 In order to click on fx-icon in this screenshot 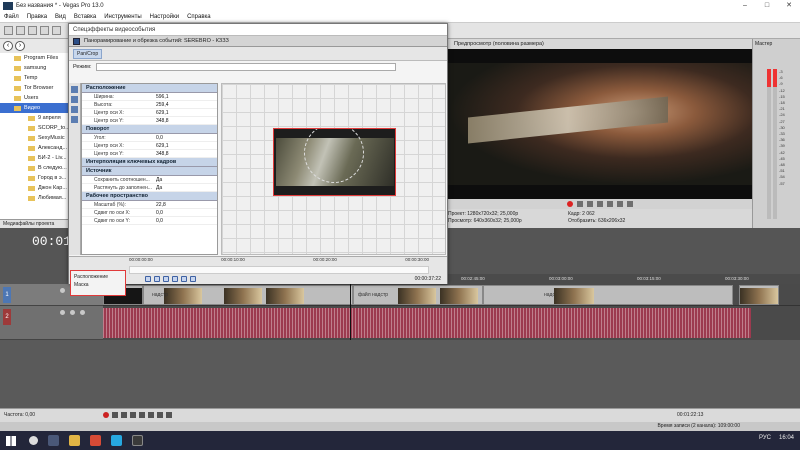, I will do `click(82, 312)`.